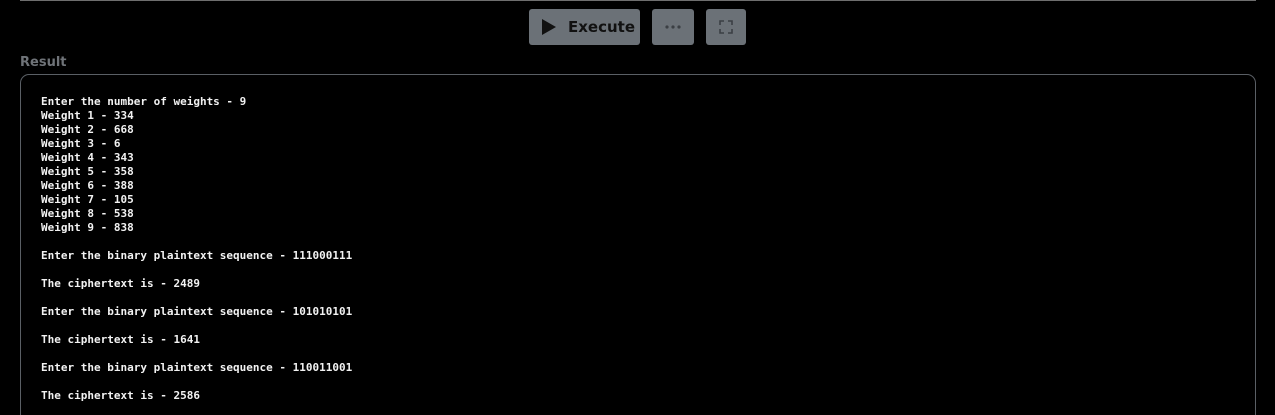  Describe the element at coordinates (87, 185) in the screenshot. I see `output-line: Weight 6 - 388` at that location.